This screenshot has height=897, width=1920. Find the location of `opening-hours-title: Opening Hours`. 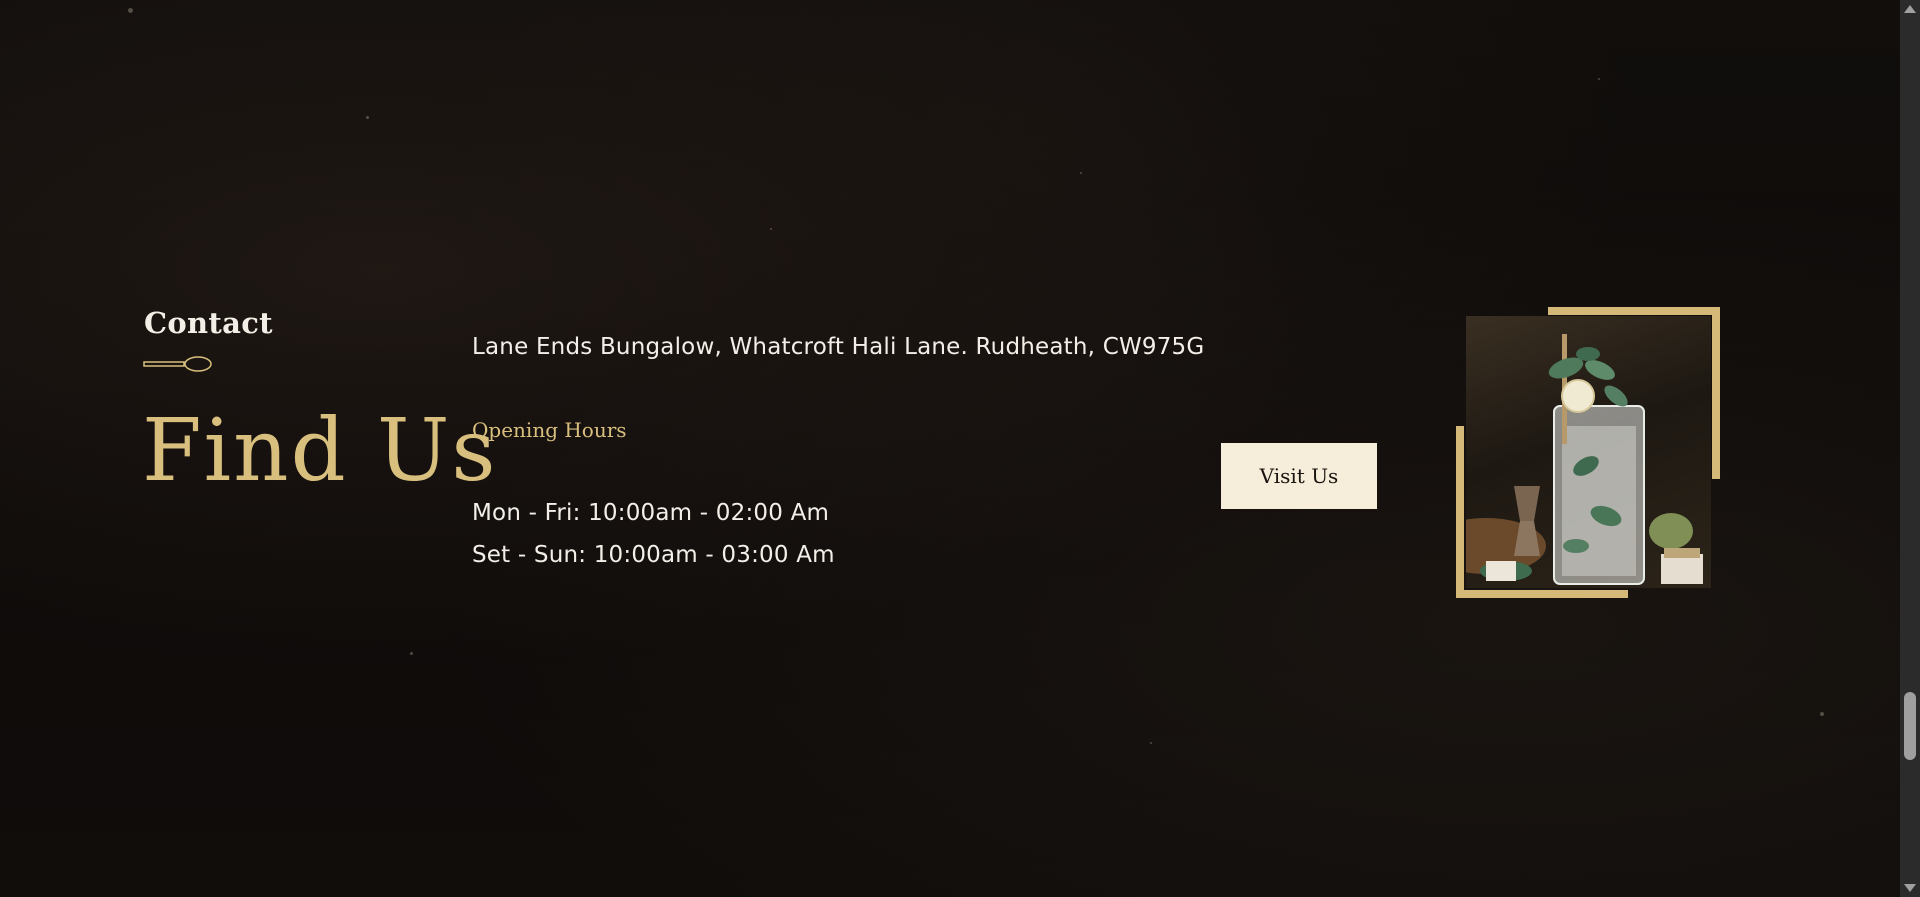

opening-hours-title: Opening Hours is located at coordinates (549, 430).